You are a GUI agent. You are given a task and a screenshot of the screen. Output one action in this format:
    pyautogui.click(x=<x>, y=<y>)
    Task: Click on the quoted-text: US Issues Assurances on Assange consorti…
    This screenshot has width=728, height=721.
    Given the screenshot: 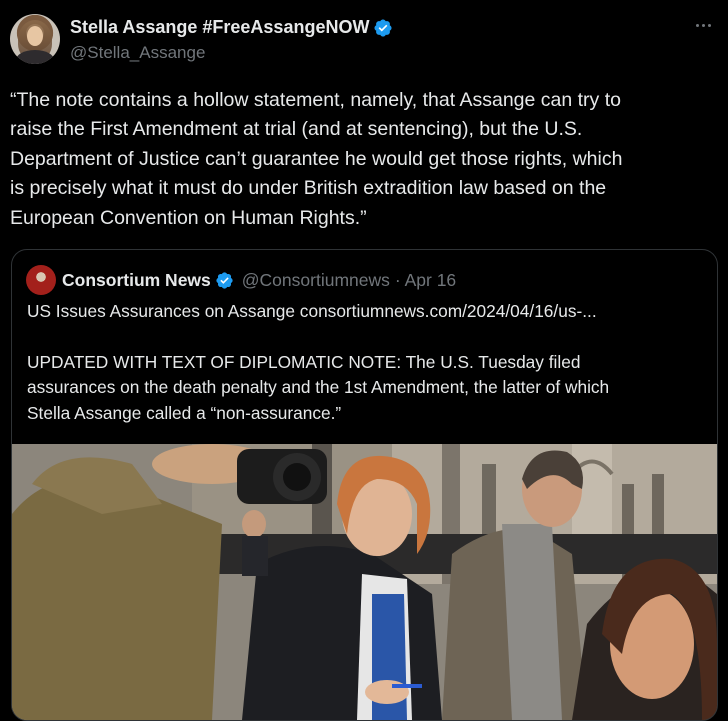 What is the action you would take?
    pyautogui.click(x=318, y=362)
    